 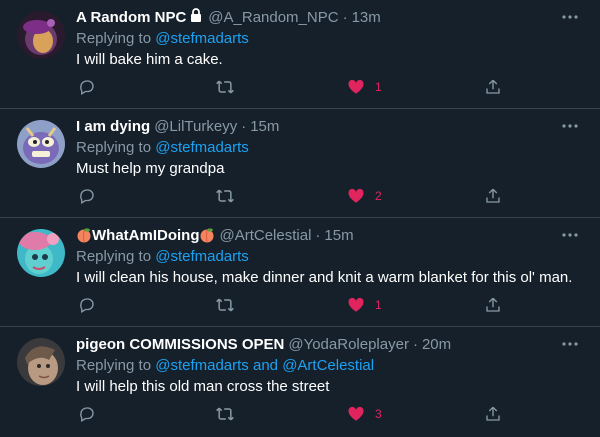 I want to click on user-handle: @YodaRoleplayer, so click(x=348, y=344).